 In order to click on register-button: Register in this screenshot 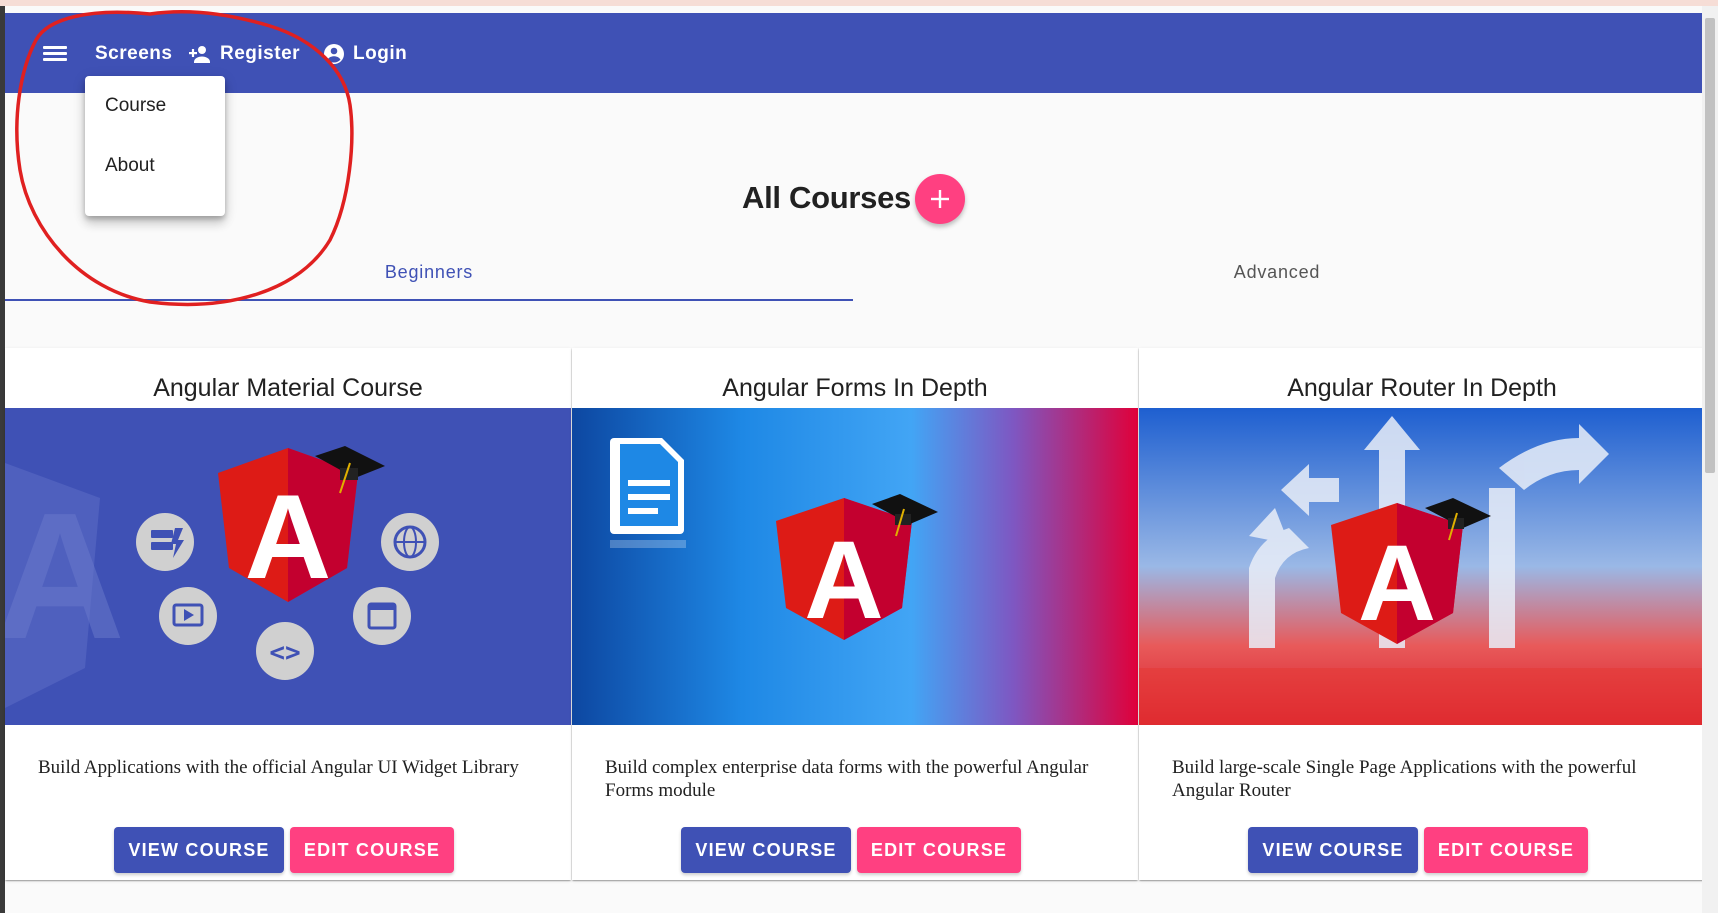, I will do `click(244, 54)`.